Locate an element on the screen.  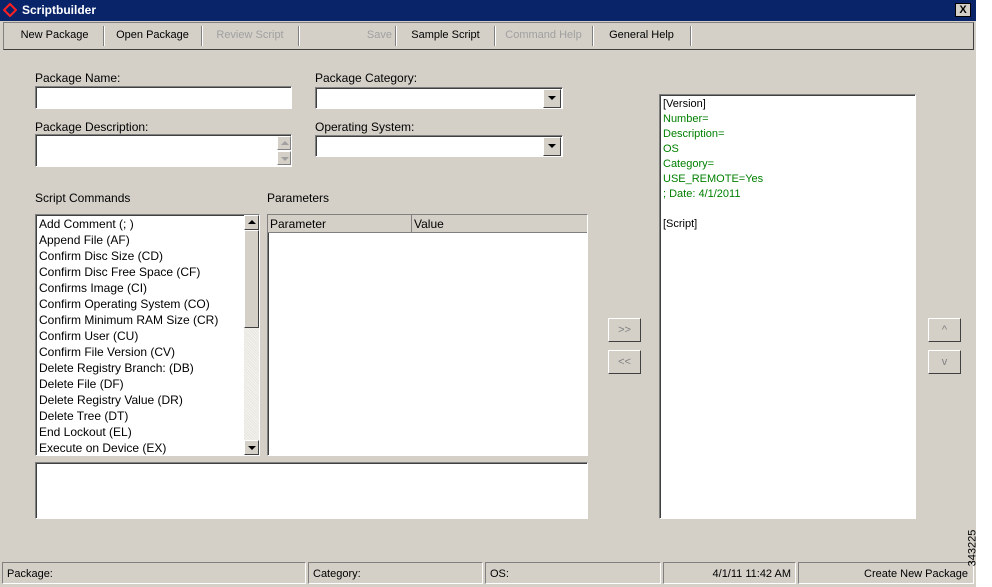
save-button: Save is located at coordinates (347, 36).